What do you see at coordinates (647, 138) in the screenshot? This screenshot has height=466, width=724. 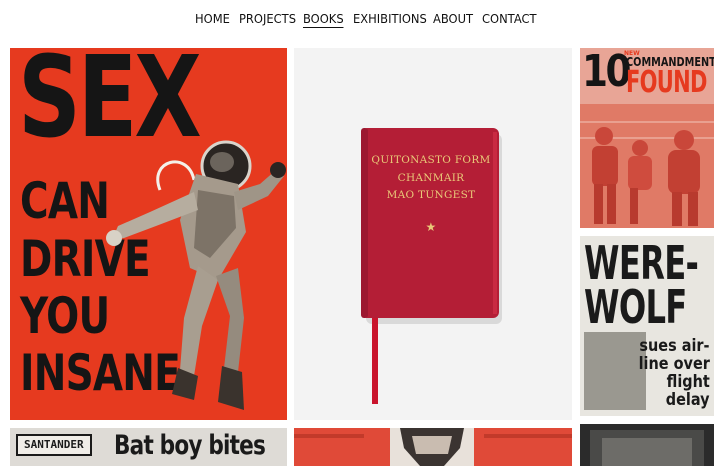 I see `gallery-tile-commandments: 10 NEW COMMANDMENTS FOUND` at bounding box center [647, 138].